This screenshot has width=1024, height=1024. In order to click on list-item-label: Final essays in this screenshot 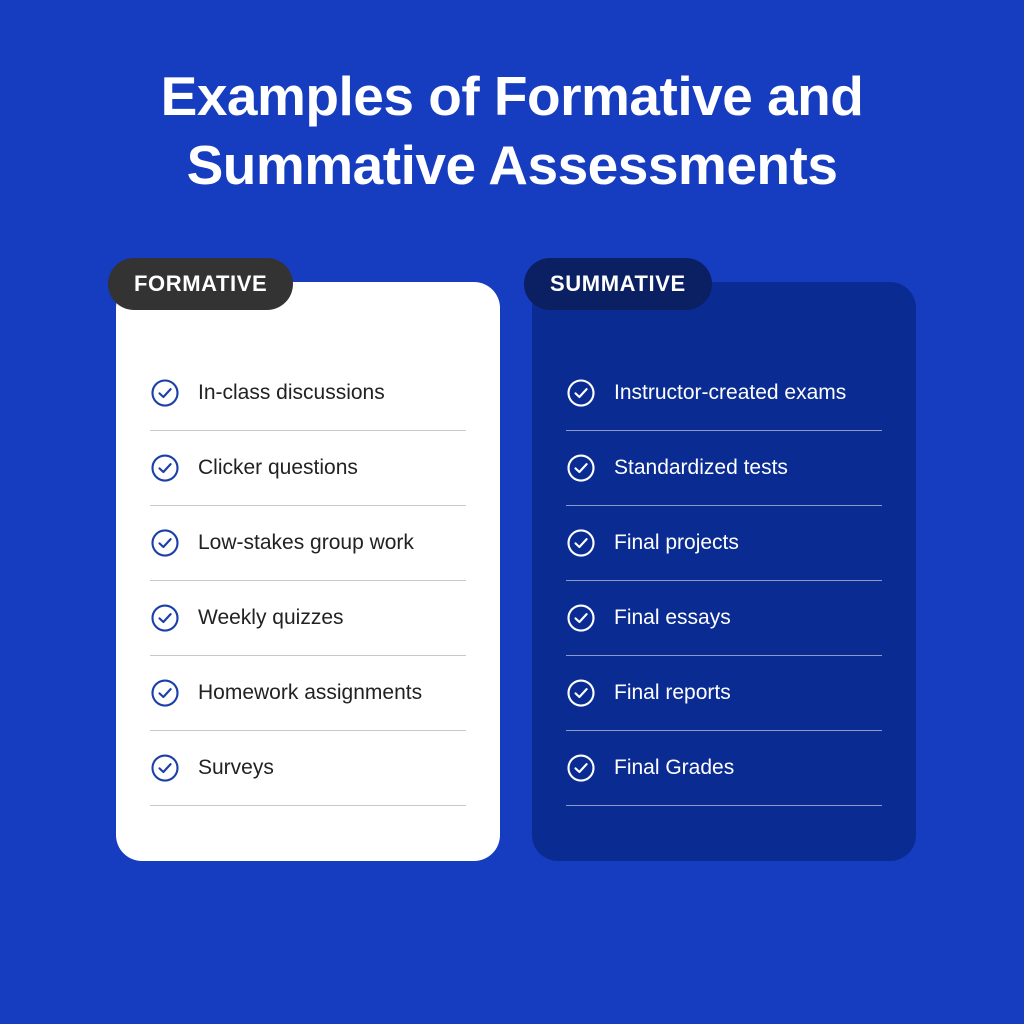, I will do `click(672, 618)`.